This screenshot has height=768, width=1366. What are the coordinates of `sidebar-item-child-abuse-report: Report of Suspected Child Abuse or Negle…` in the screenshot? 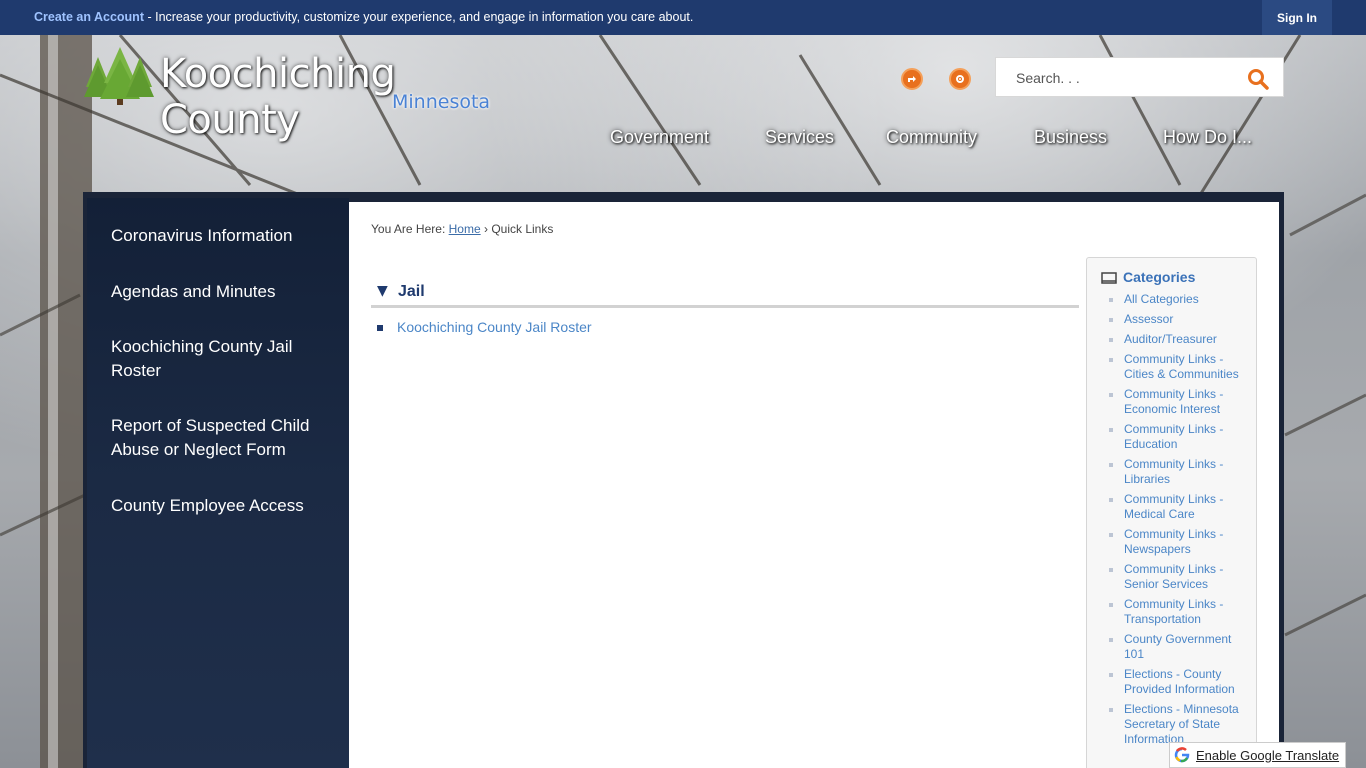 It's located at (221, 438).